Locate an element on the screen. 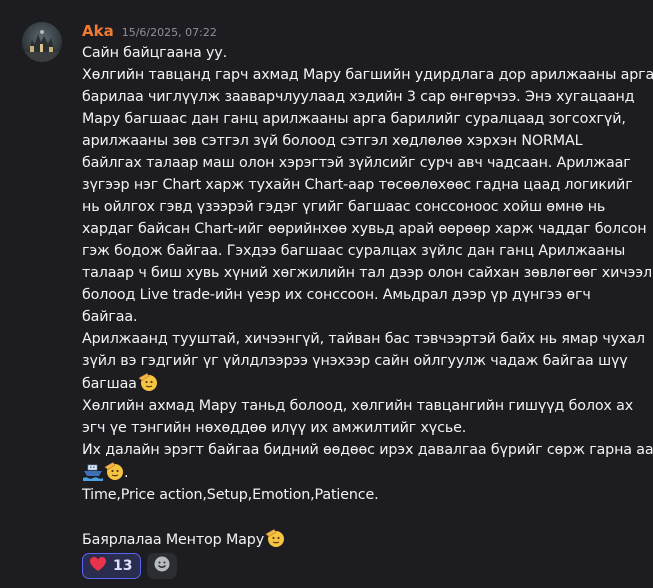 The image size is (653, 588). emoji-line: . is located at coordinates (362, 472).